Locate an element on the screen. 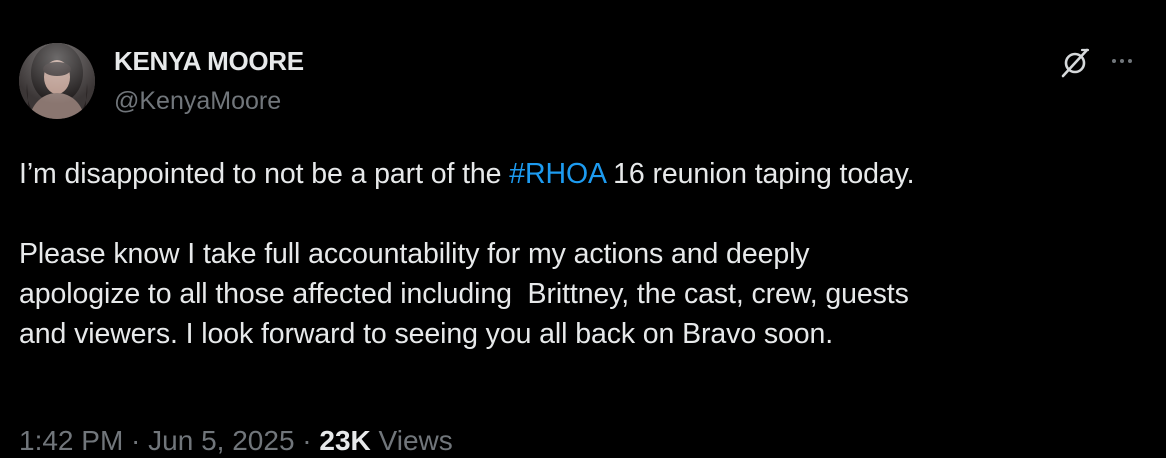 This screenshot has width=1166, height=458. tweet-meta: 1:42 PM · Jun 5, 2025 · 23K Views is located at coordinates (236, 441).